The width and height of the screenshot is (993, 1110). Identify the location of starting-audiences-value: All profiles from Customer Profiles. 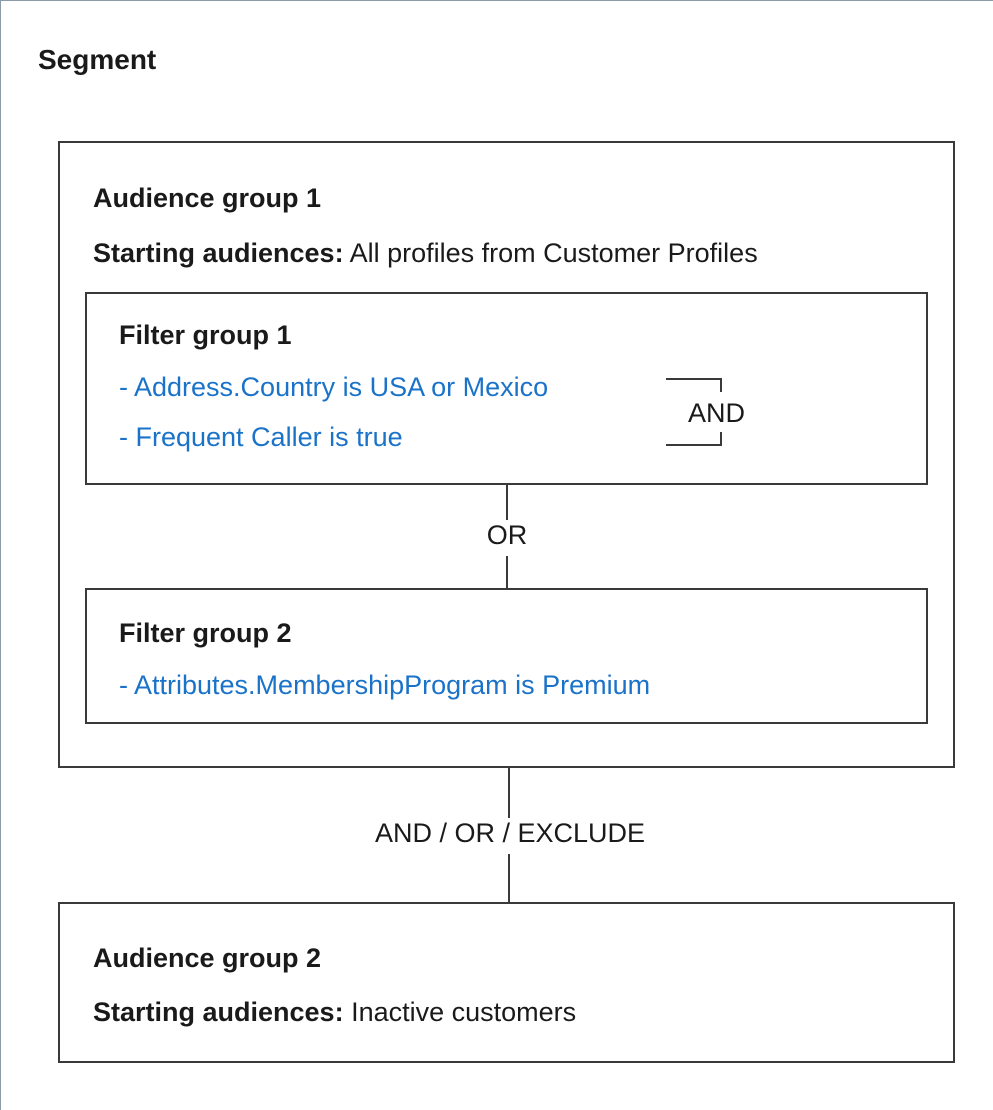
(553, 253).